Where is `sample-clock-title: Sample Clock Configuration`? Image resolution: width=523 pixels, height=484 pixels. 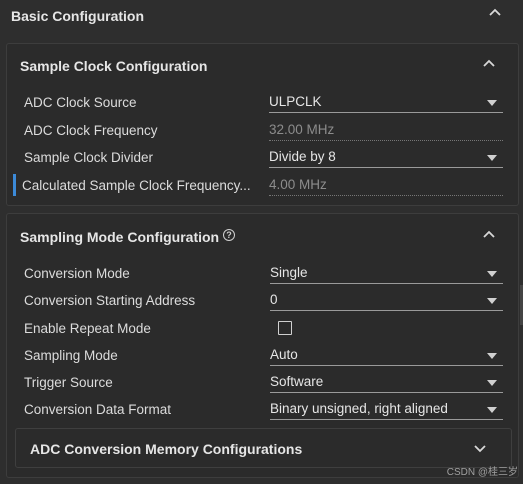 sample-clock-title: Sample Clock Configuration is located at coordinates (114, 66).